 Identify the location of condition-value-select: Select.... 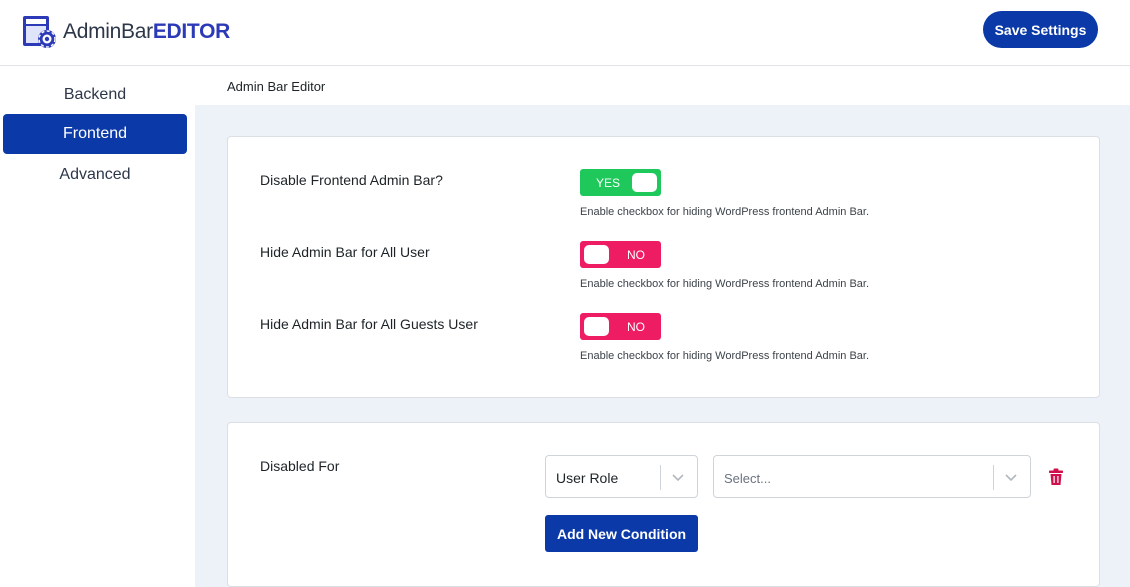
(872, 476).